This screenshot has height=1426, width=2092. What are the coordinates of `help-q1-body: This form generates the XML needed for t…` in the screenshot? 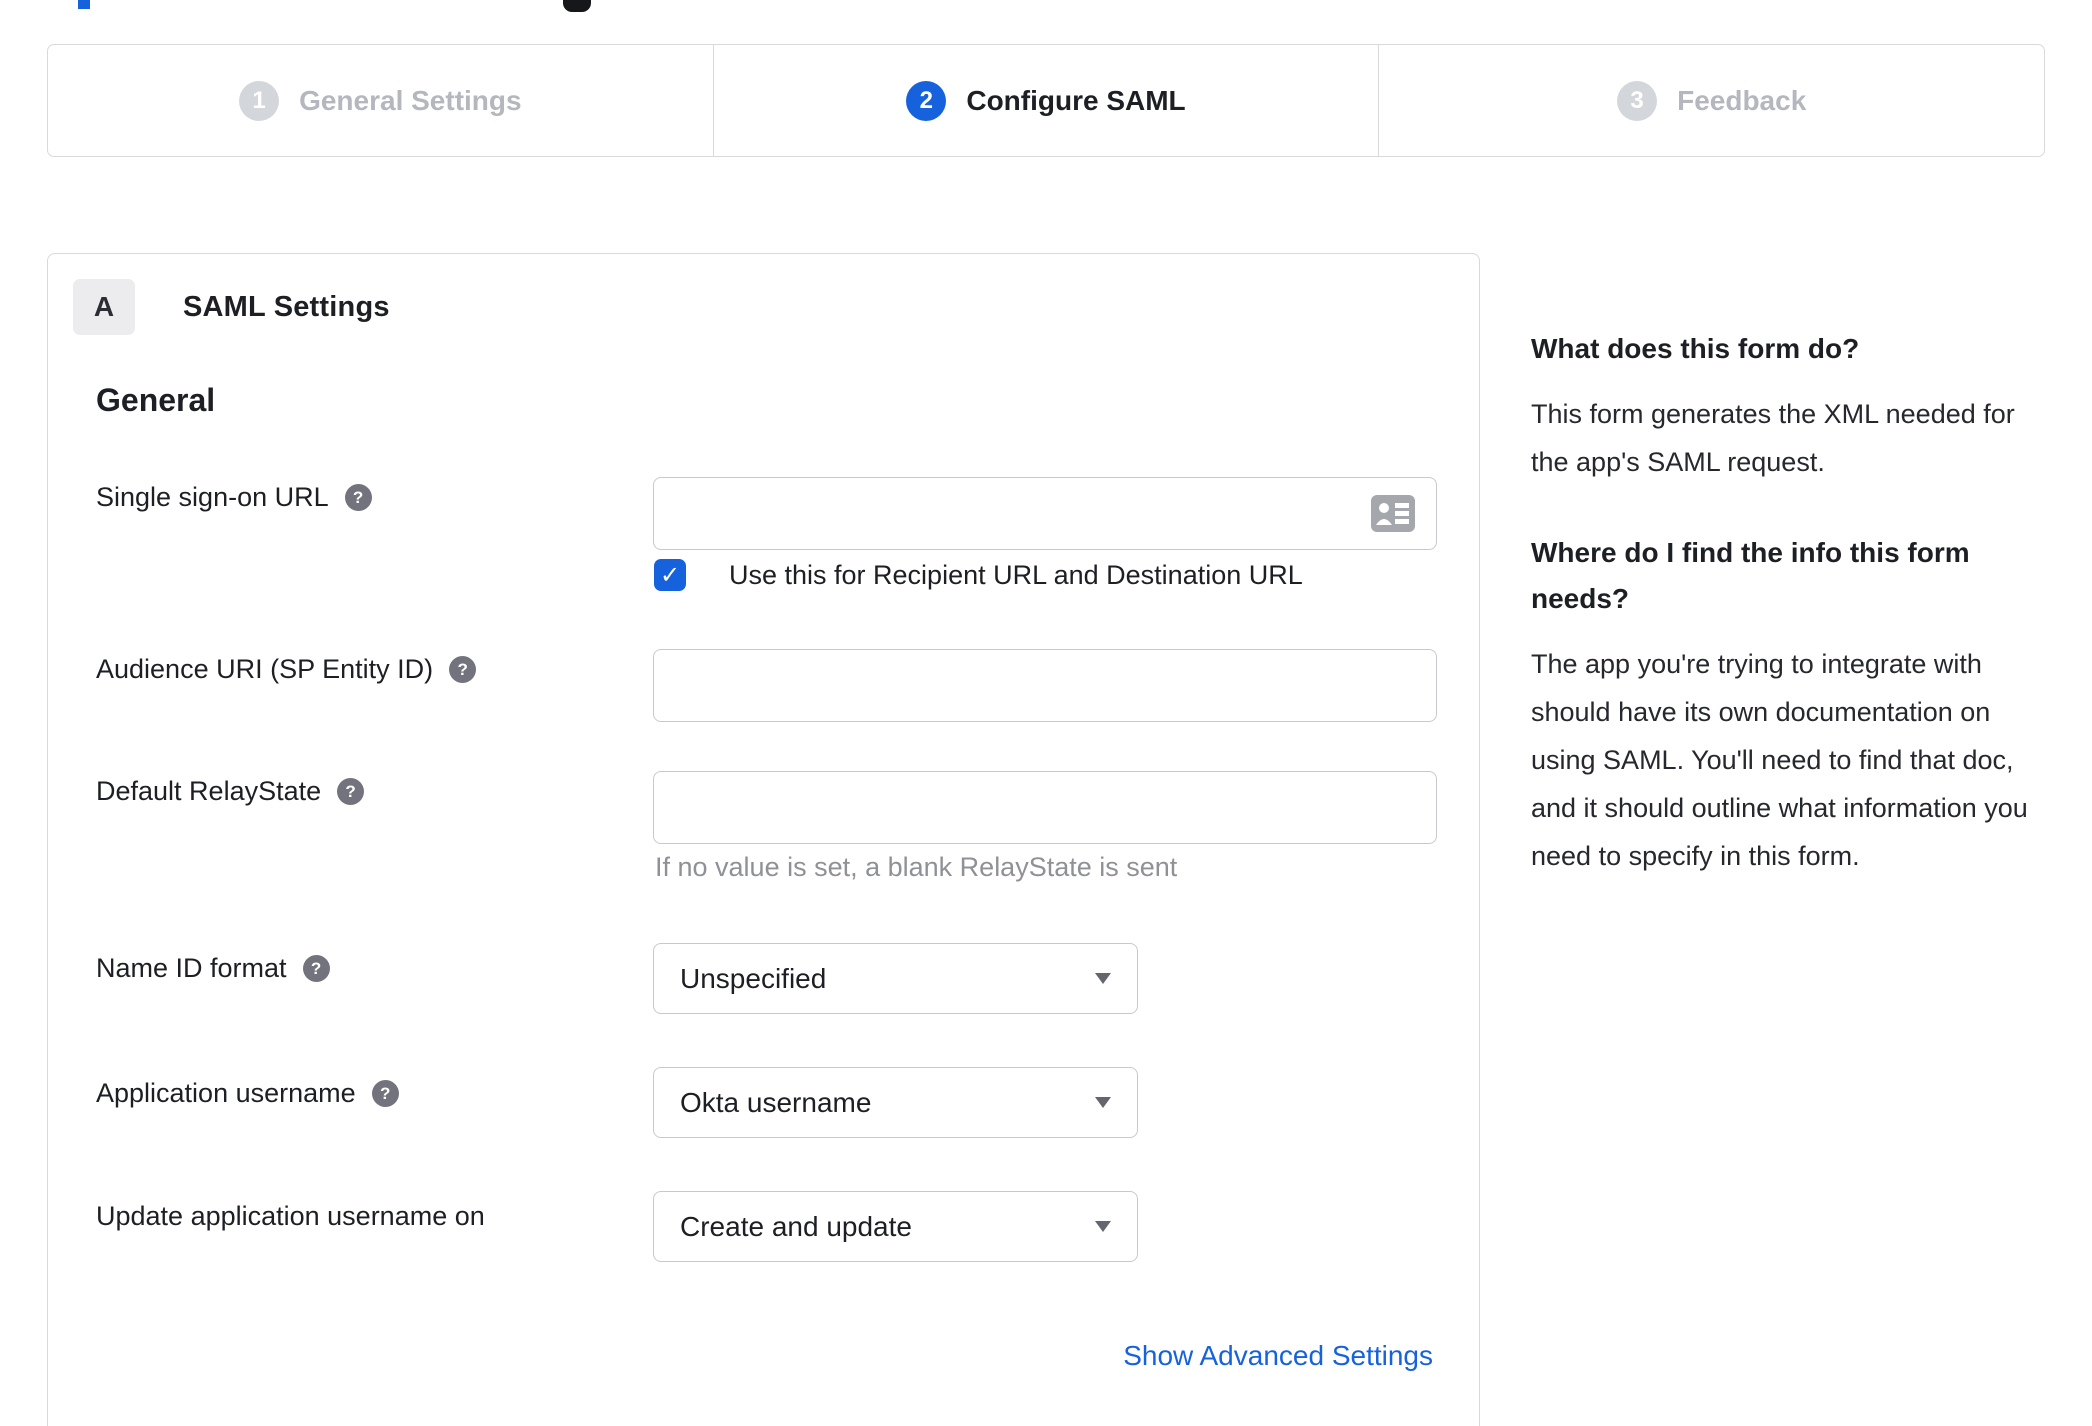 It's located at (1773, 438).